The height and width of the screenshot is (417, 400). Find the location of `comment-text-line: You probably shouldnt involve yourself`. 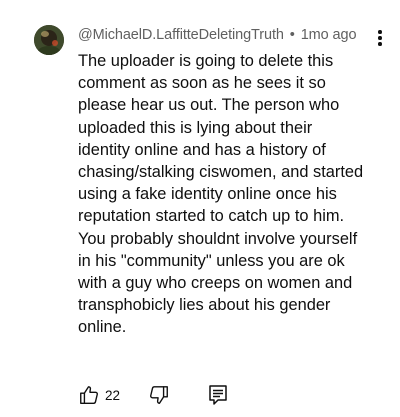

comment-text-line: You probably shouldnt involve yourself is located at coordinates (218, 238).